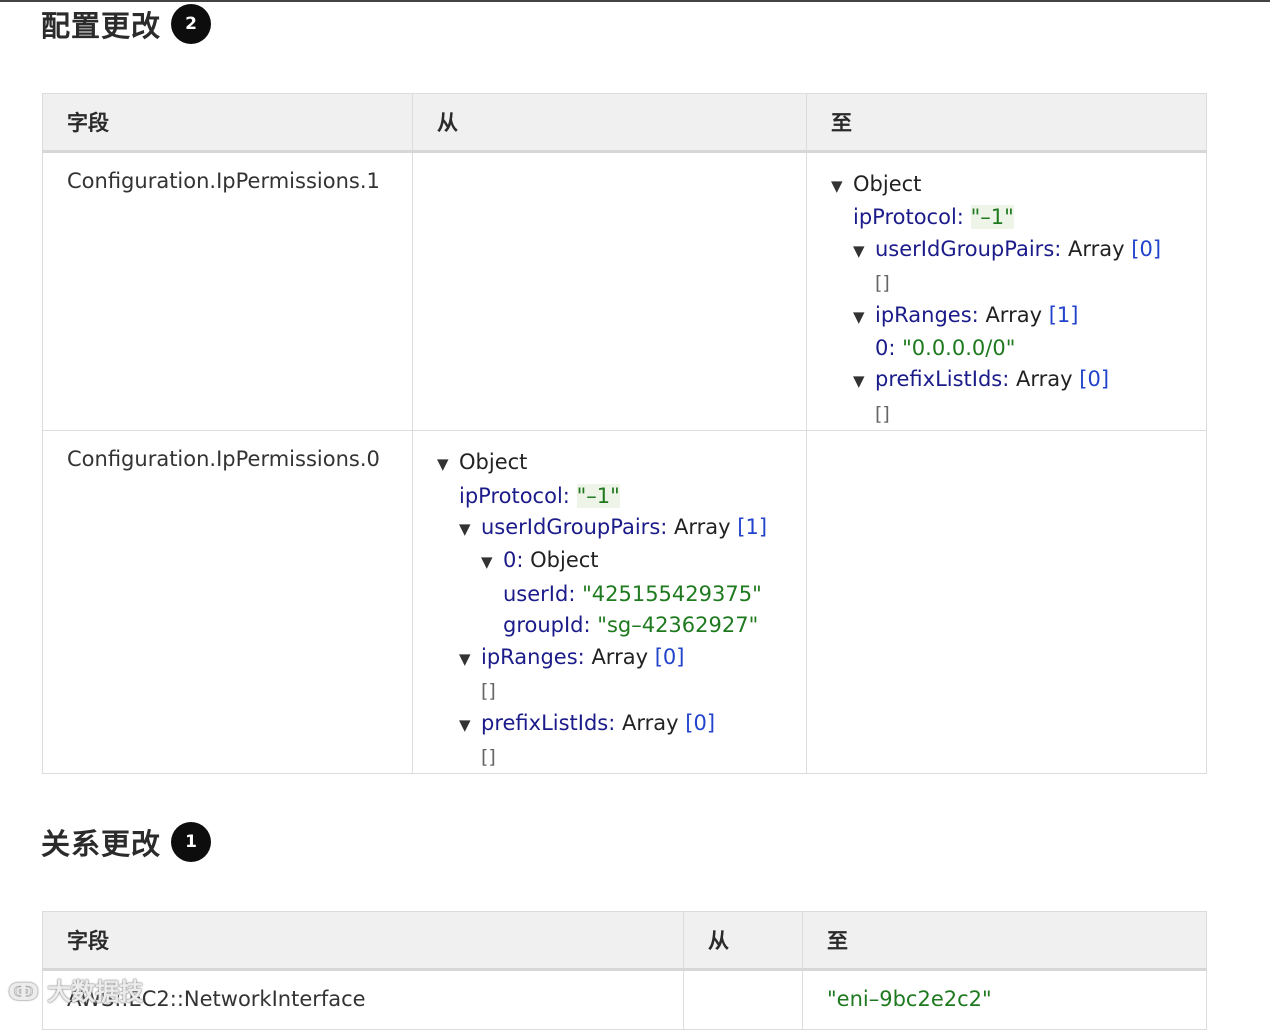 The height and width of the screenshot is (1030, 1270). Describe the element at coordinates (1006, 602) in the screenshot. I see `to-cell-empty` at that location.